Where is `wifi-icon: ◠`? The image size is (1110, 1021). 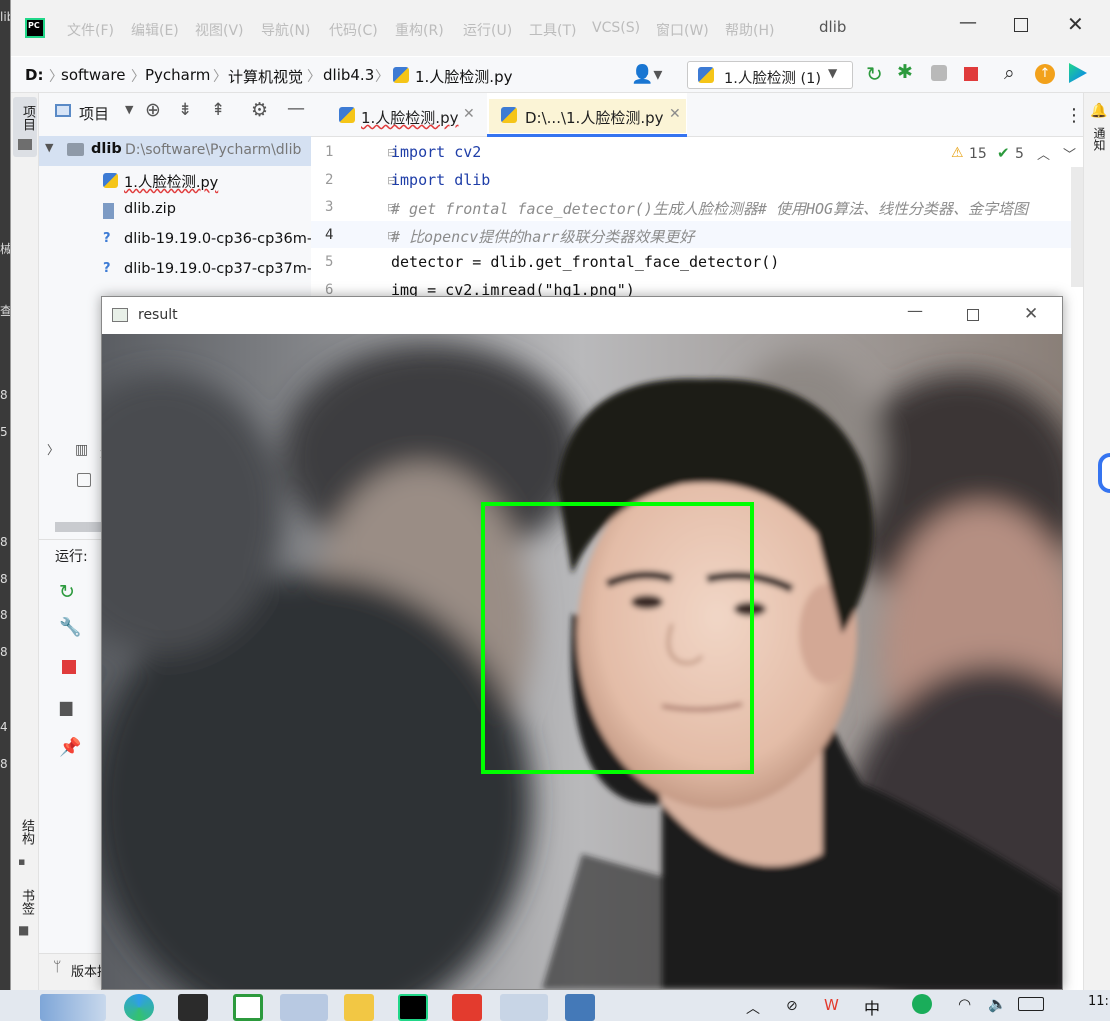 wifi-icon: ◠ is located at coordinates (964, 1004).